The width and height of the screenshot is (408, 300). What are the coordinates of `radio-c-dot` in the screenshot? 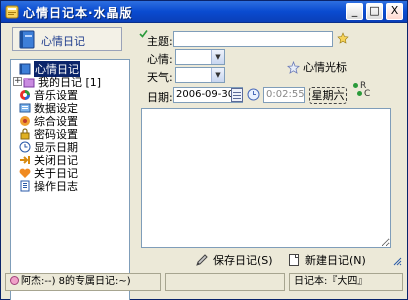 It's located at (359, 93).